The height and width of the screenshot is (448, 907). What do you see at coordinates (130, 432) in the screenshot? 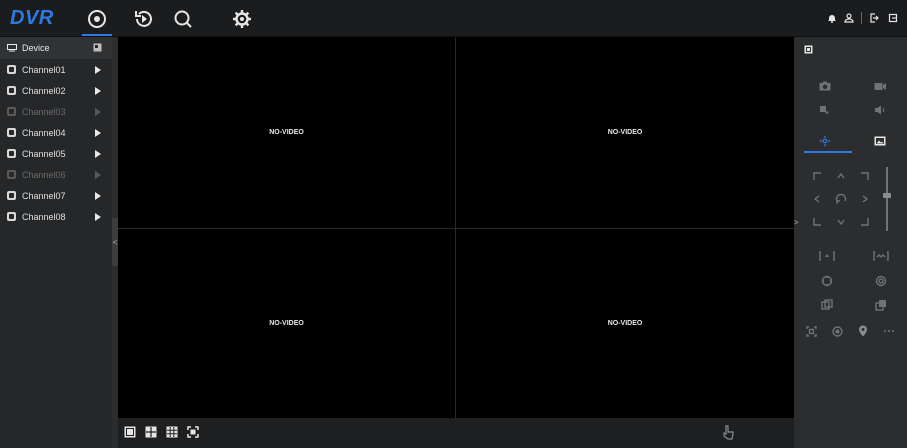
I see `single-view-icon` at bounding box center [130, 432].